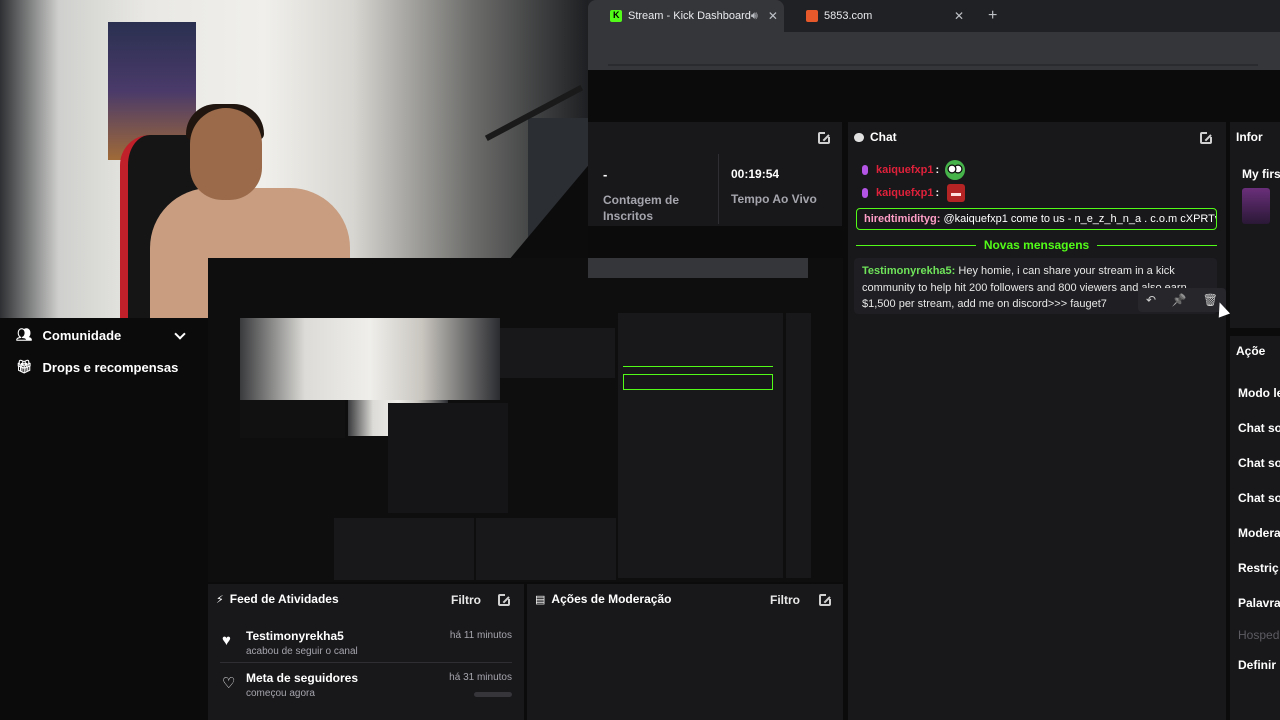  What do you see at coordinates (754, 16) in the screenshot?
I see `speaker-icon: 🔊︎` at bounding box center [754, 16].